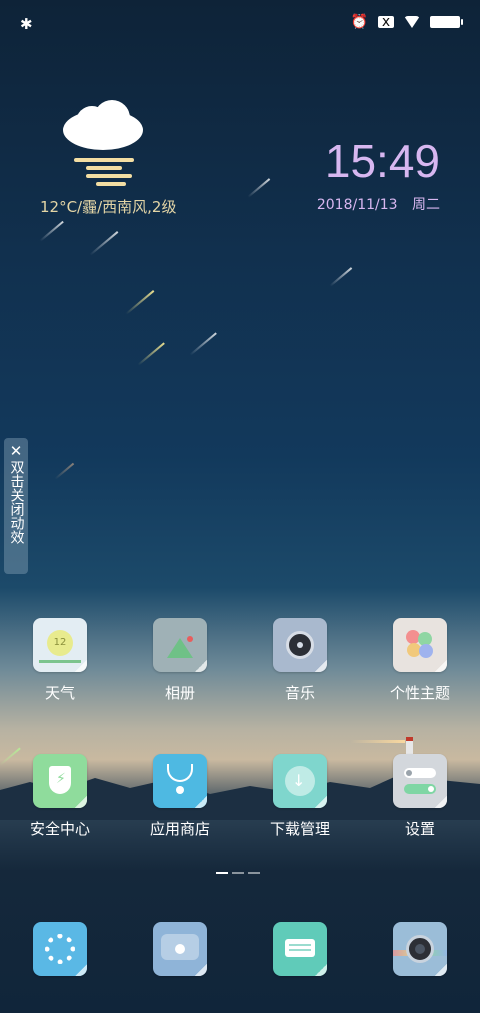 This screenshot has height=1013, width=480. I want to click on close-icon: ✕, so click(16, 451).